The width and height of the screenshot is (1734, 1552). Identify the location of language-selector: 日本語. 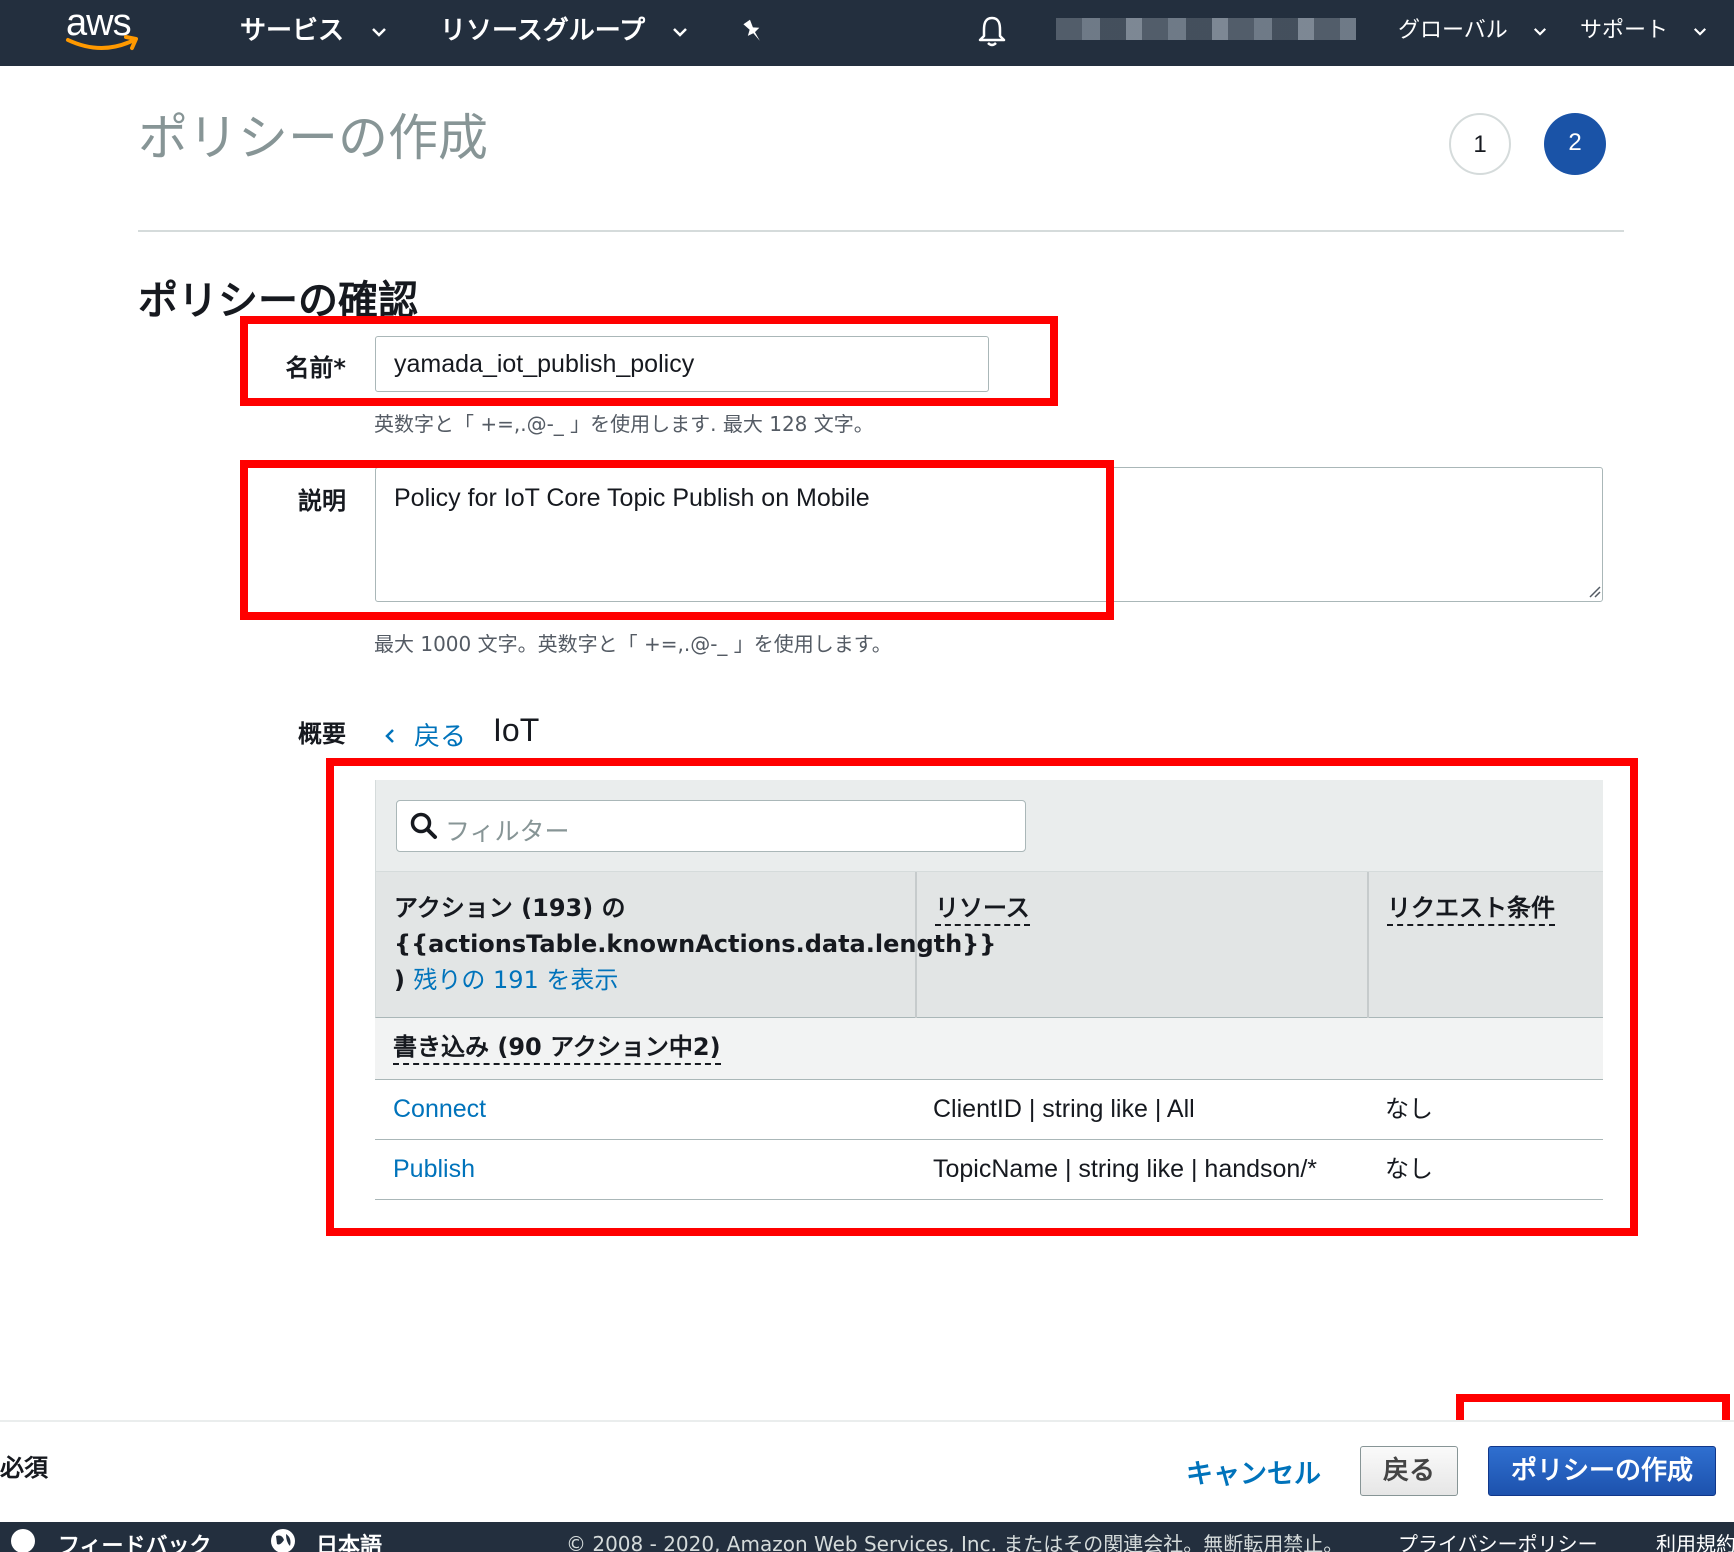
(349, 1540).